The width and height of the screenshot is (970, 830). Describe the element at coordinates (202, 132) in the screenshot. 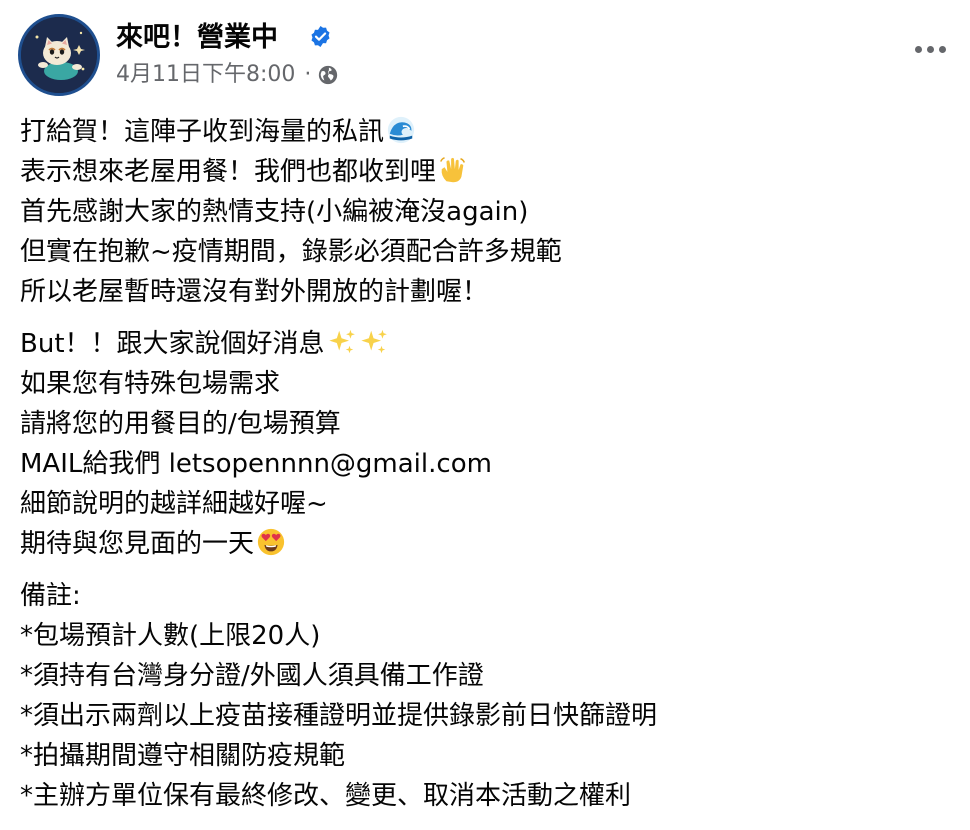

I see `text-span: 打給賀！這陣子收到海量的私訊` at that location.